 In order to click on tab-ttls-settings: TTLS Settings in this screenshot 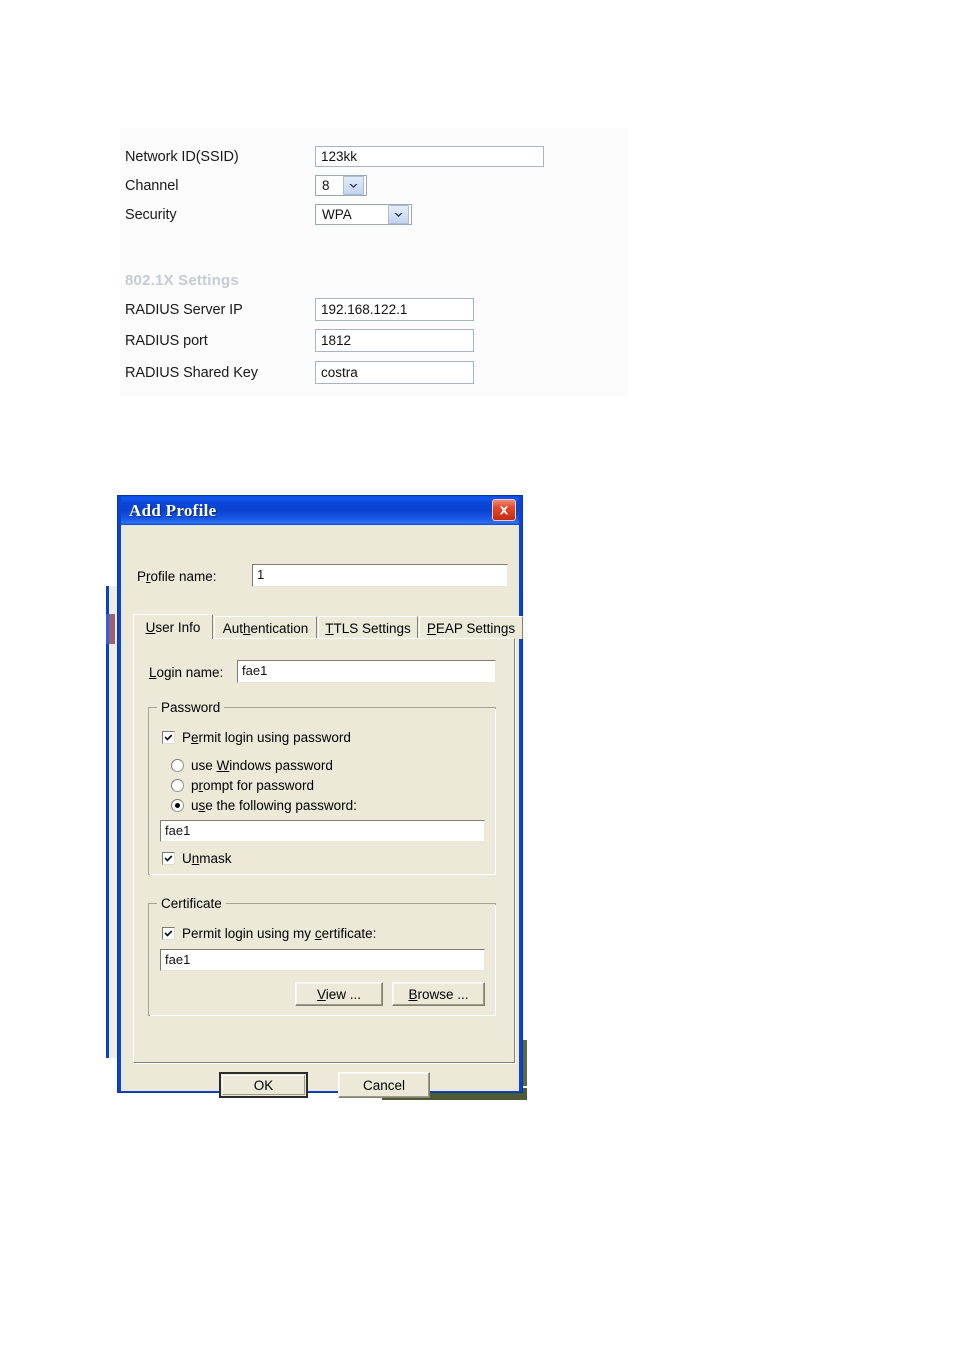, I will do `click(368, 627)`.